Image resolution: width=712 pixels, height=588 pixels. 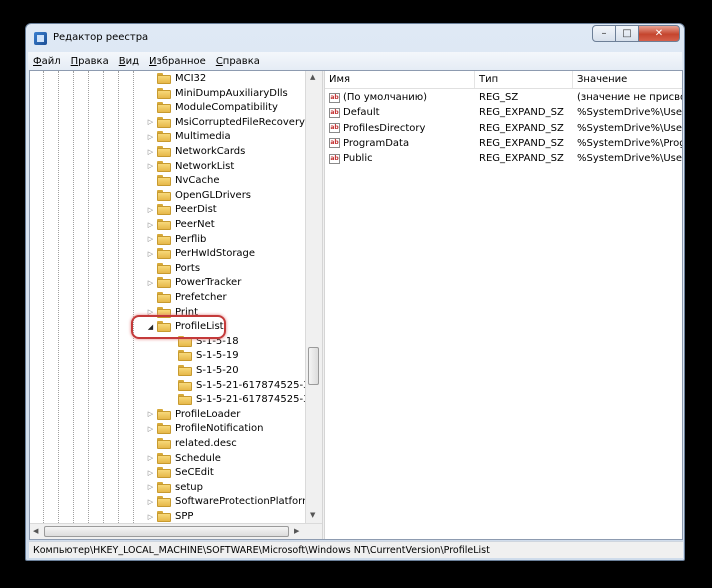 What do you see at coordinates (174, 487) in the screenshot?
I see `tree-item: ▷ setup` at bounding box center [174, 487].